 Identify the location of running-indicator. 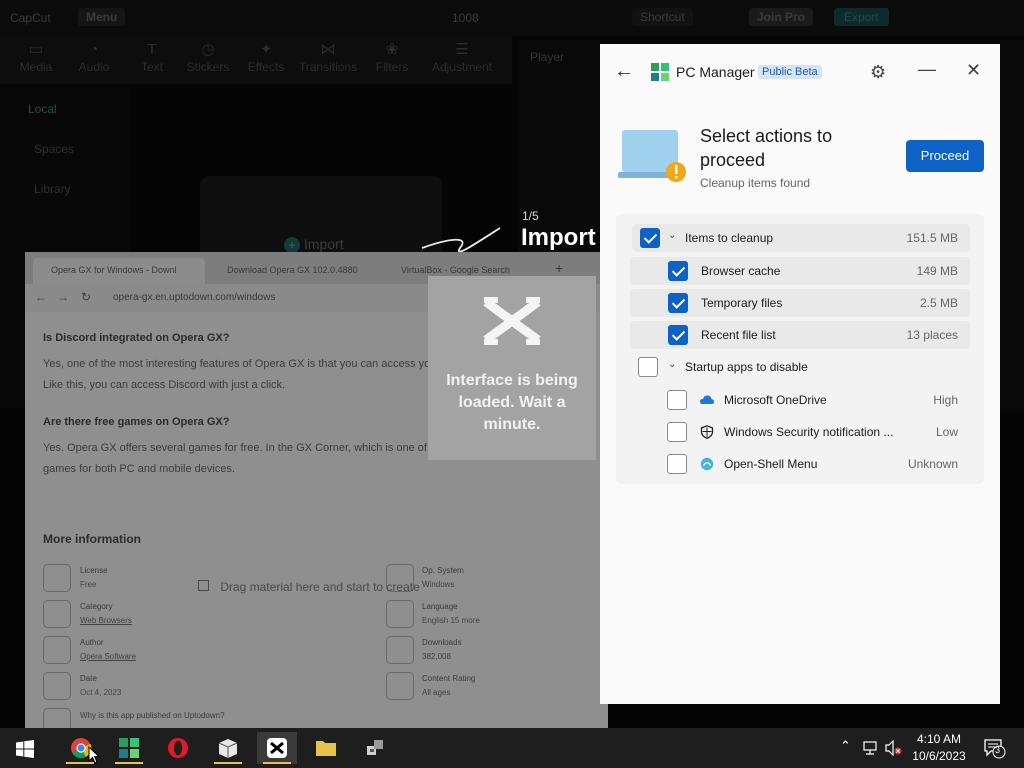
(277, 763).